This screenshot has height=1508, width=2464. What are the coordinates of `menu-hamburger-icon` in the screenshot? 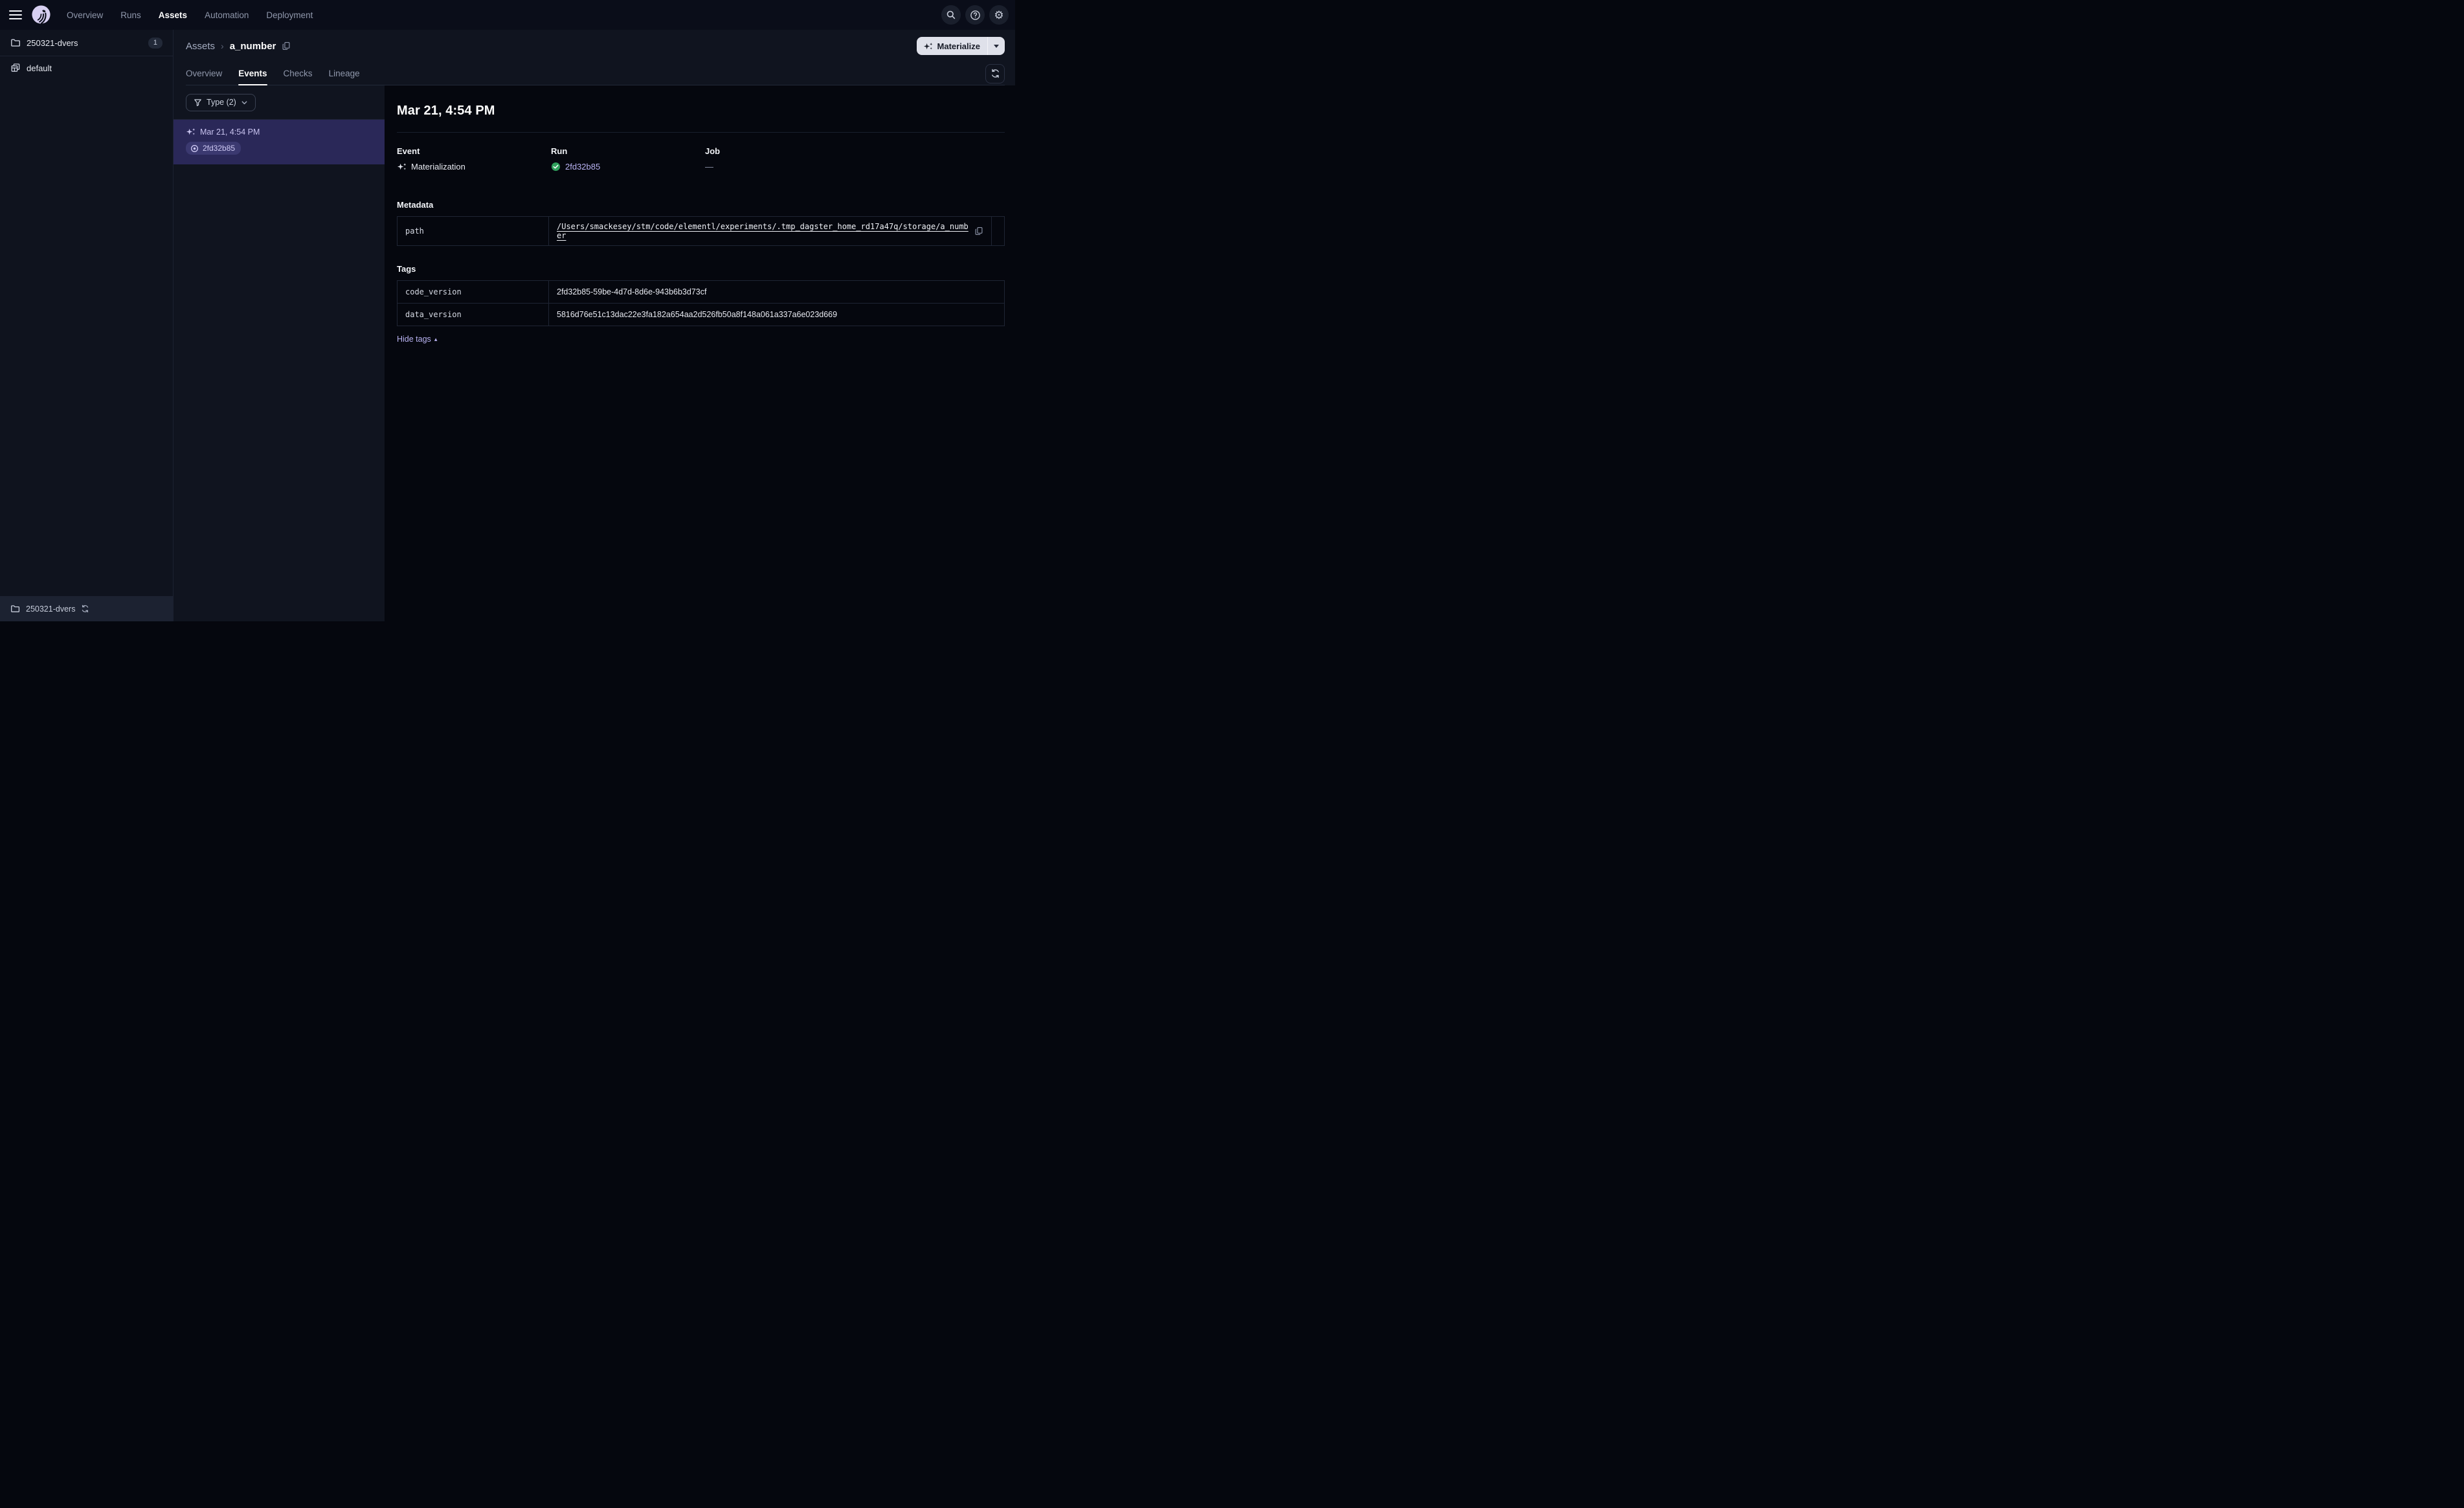 It's located at (16, 15).